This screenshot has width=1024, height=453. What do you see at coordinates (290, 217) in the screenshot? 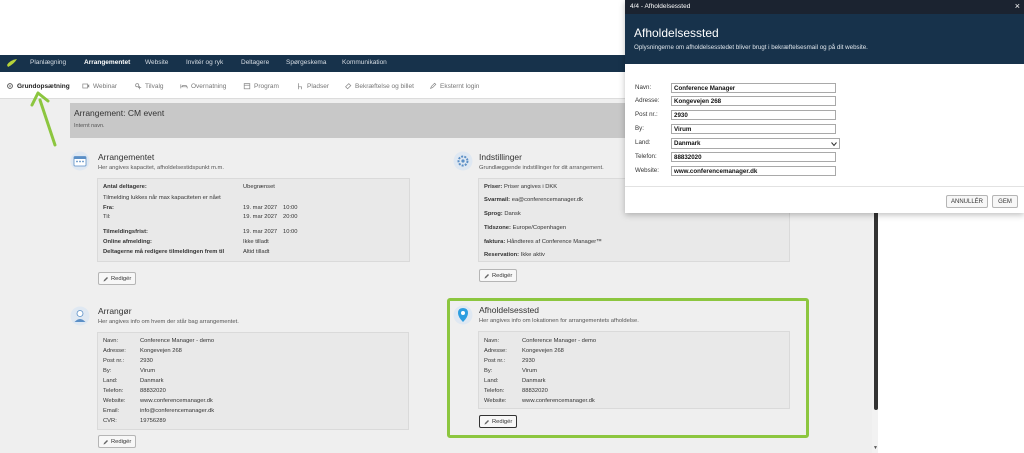
I see `row-time: 20:00` at bounding box center [290, 217].